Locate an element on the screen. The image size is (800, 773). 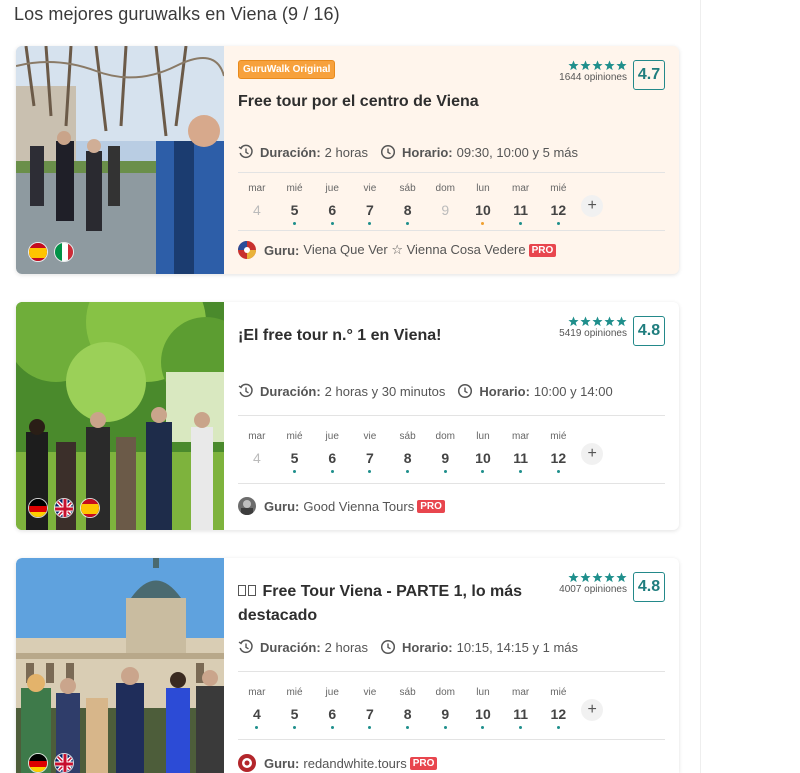
guru-info: Guru: Good Vienna Tours PRO is located at coordinates (341, 506).